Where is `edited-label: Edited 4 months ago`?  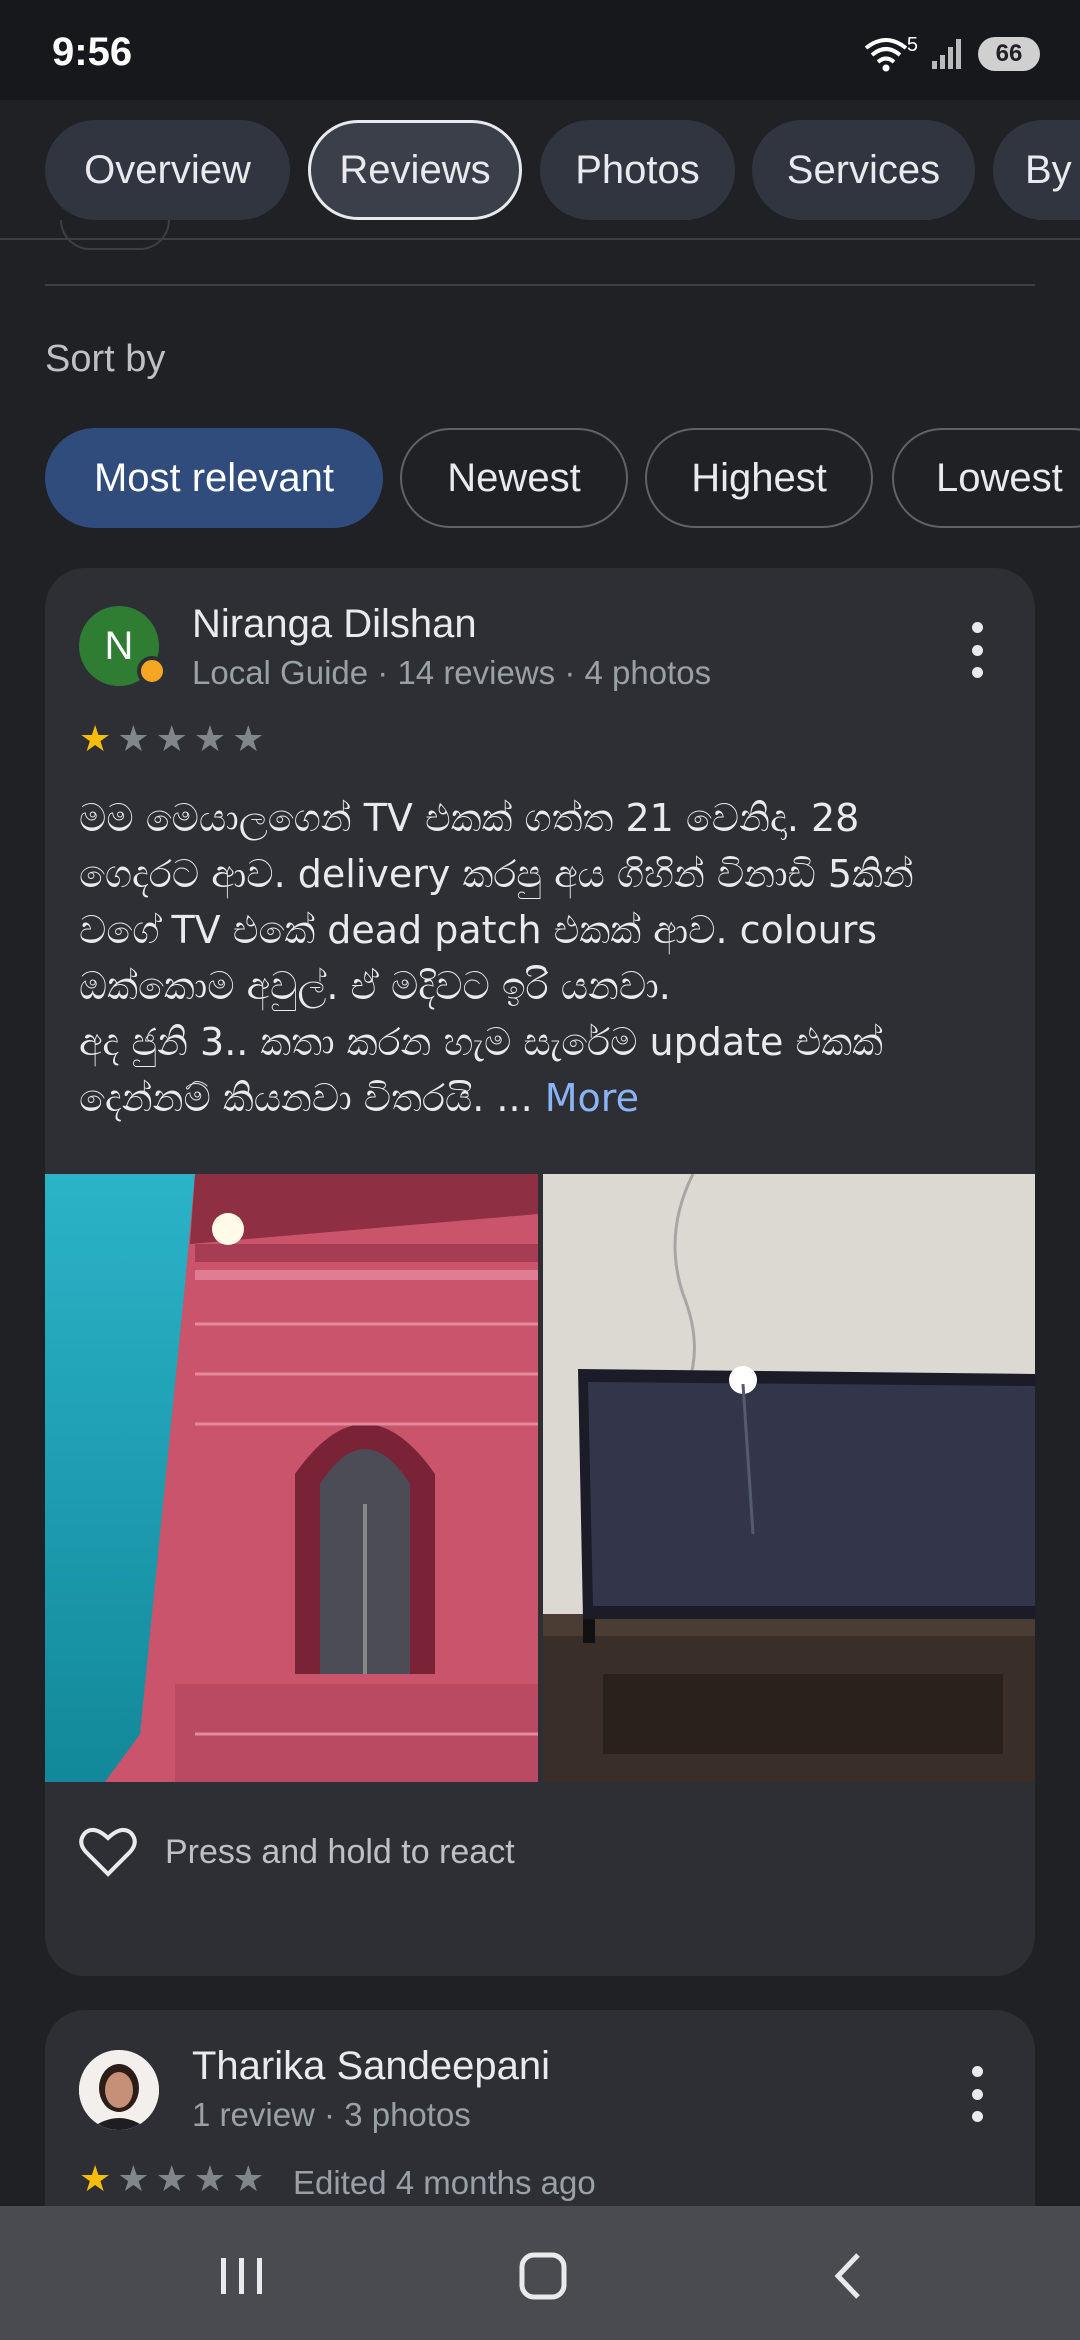
edited-label: Edited 4 months ago is located at coordinates (444, 2182).